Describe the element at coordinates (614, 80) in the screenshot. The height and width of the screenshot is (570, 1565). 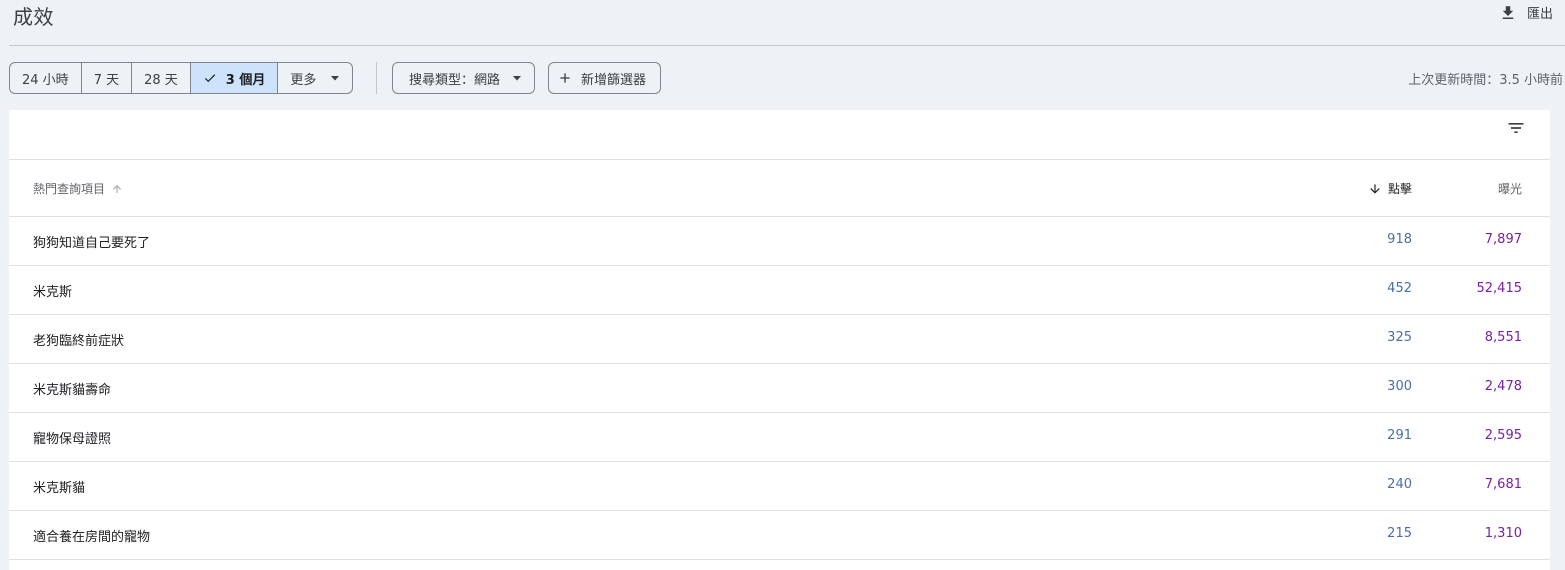
I see `add-filter-label: 新增篩選器` at that location.